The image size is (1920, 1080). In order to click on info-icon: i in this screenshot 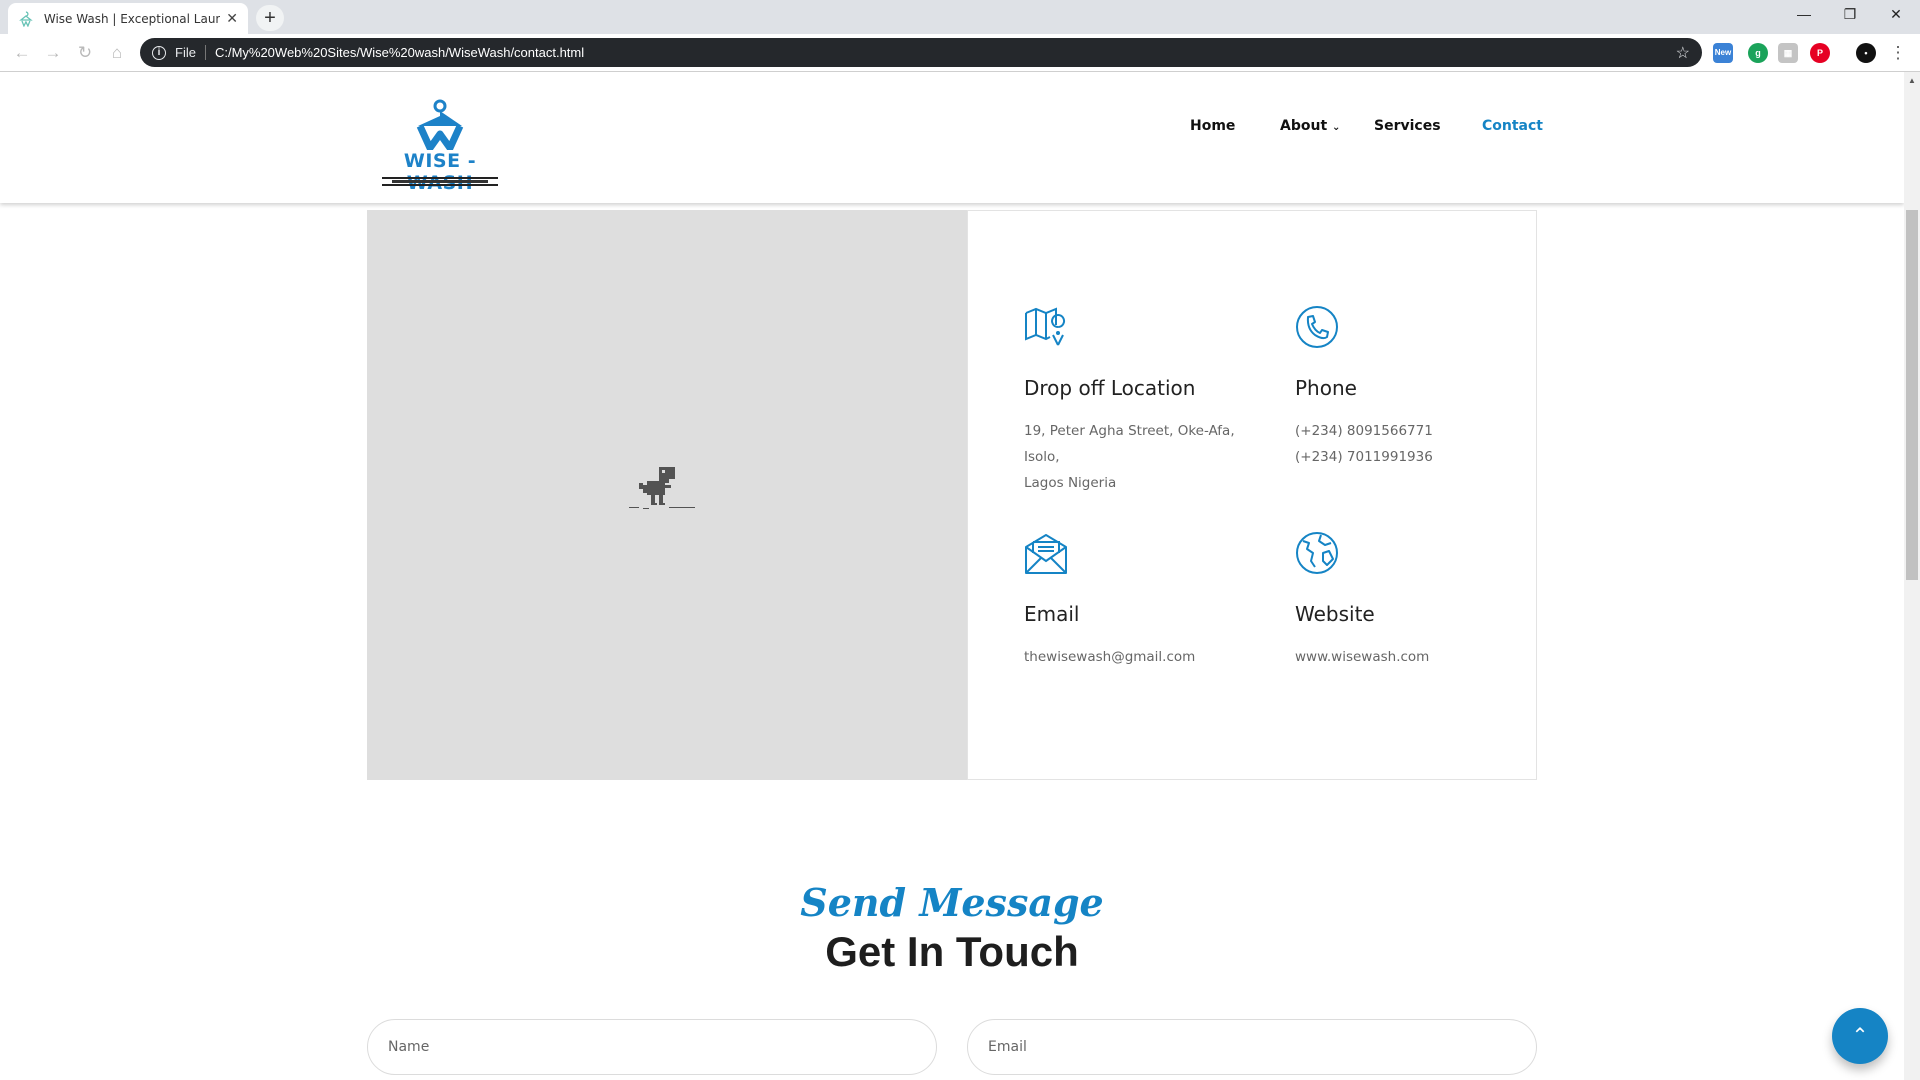, I will do `click(159, 52)`.